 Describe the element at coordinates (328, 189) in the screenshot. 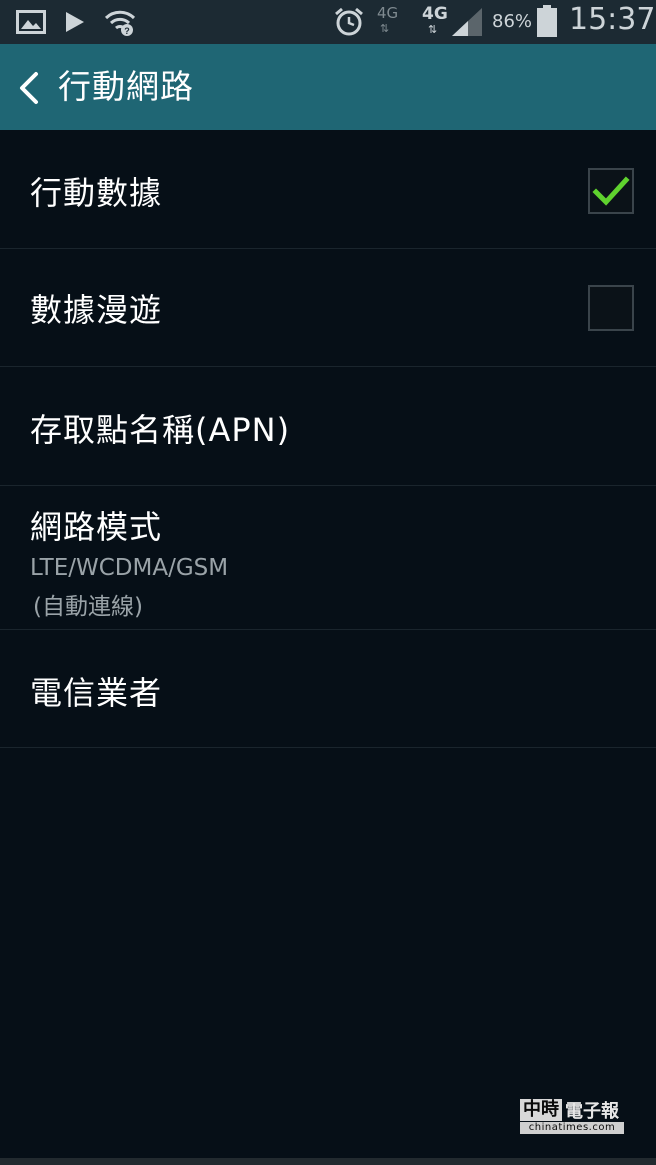

I see `mobile-data-row: 行動數據` at that location.